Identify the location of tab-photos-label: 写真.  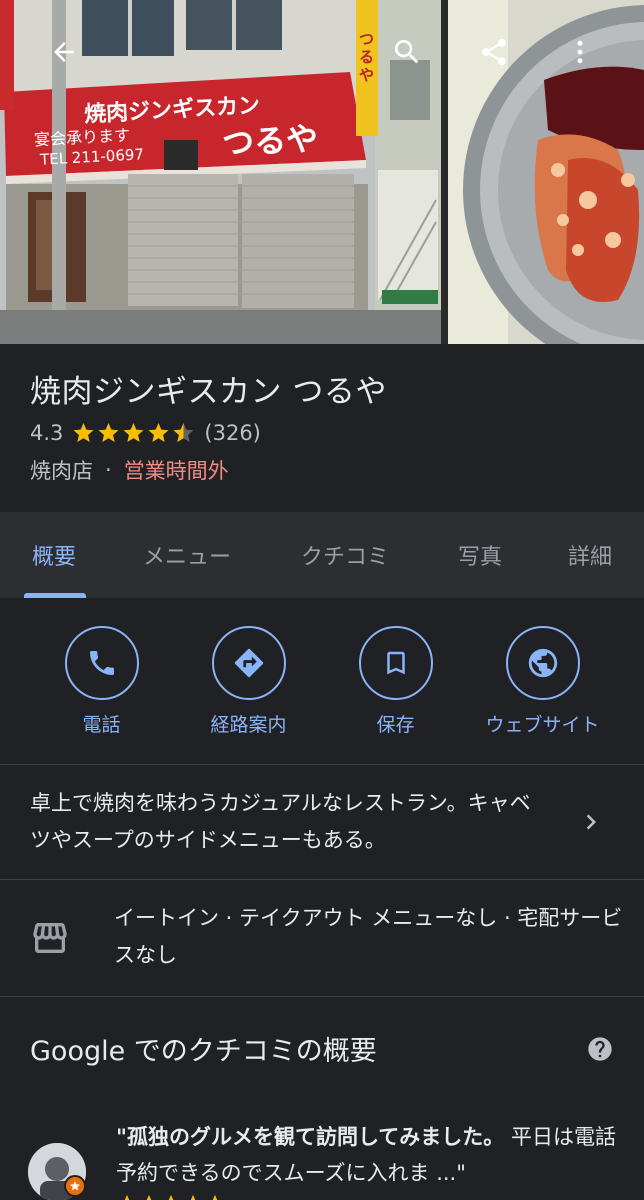
(479, 557).